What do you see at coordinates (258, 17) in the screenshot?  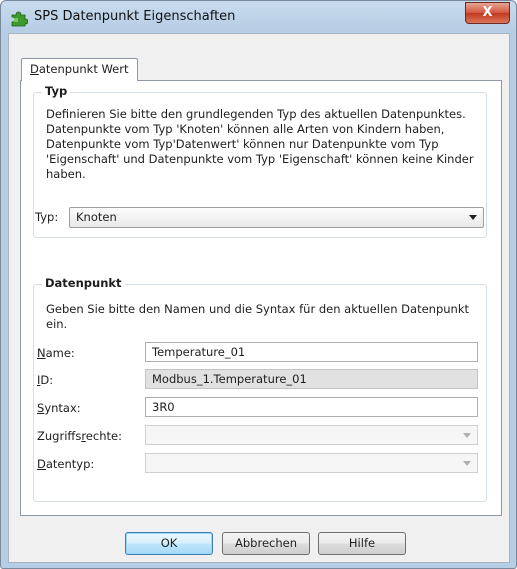 I see `title-bar: SPS Datenpunkt Eigenschaften X` at bounding box center [258, 17].